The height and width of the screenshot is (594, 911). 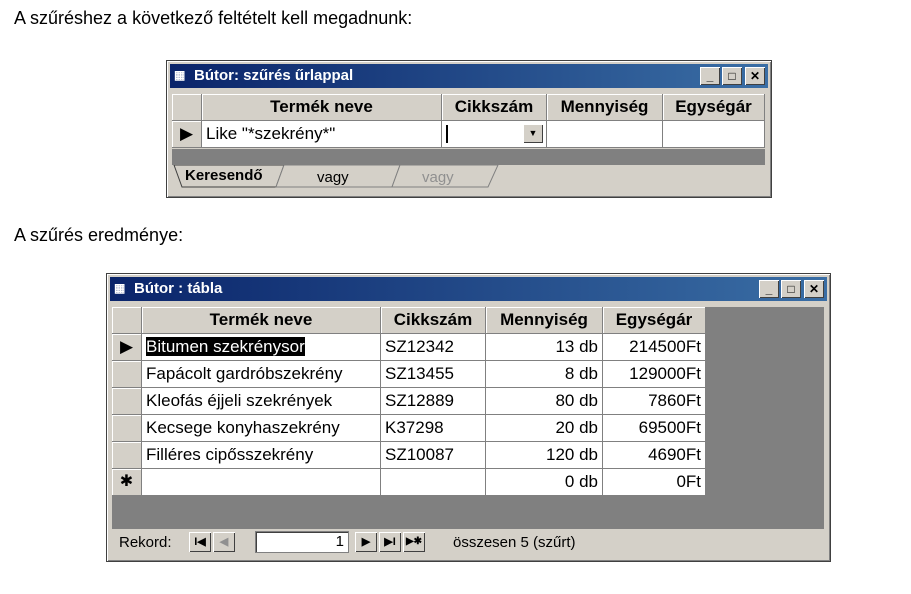 What do you see at coordinates (333, 177) in the screenshot?
I see `tab-vagy-1: vagy` at bounding box center [333, 177].